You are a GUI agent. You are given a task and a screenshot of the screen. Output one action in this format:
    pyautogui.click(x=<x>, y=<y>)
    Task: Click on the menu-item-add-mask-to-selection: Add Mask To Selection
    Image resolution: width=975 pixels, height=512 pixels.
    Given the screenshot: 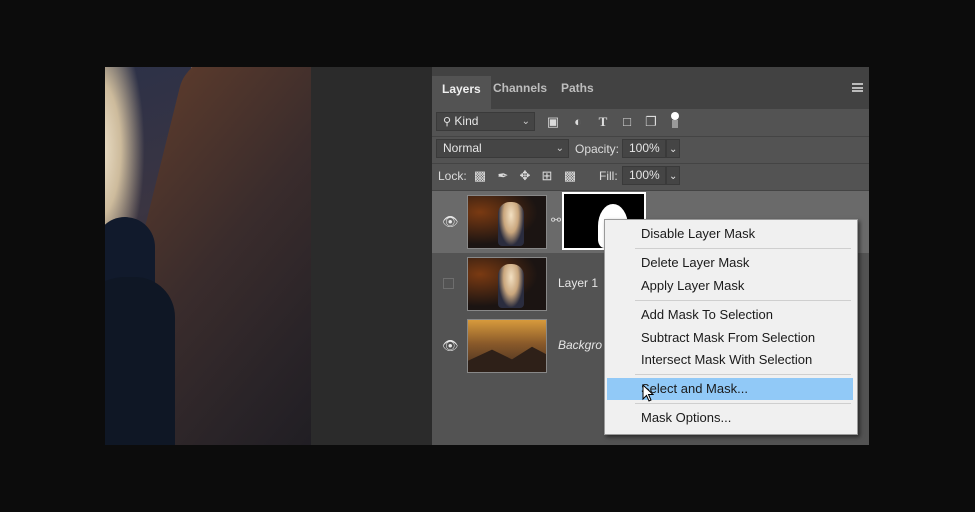 What is the action you would take?
    pyautogui.click(x=730, y=315)
    